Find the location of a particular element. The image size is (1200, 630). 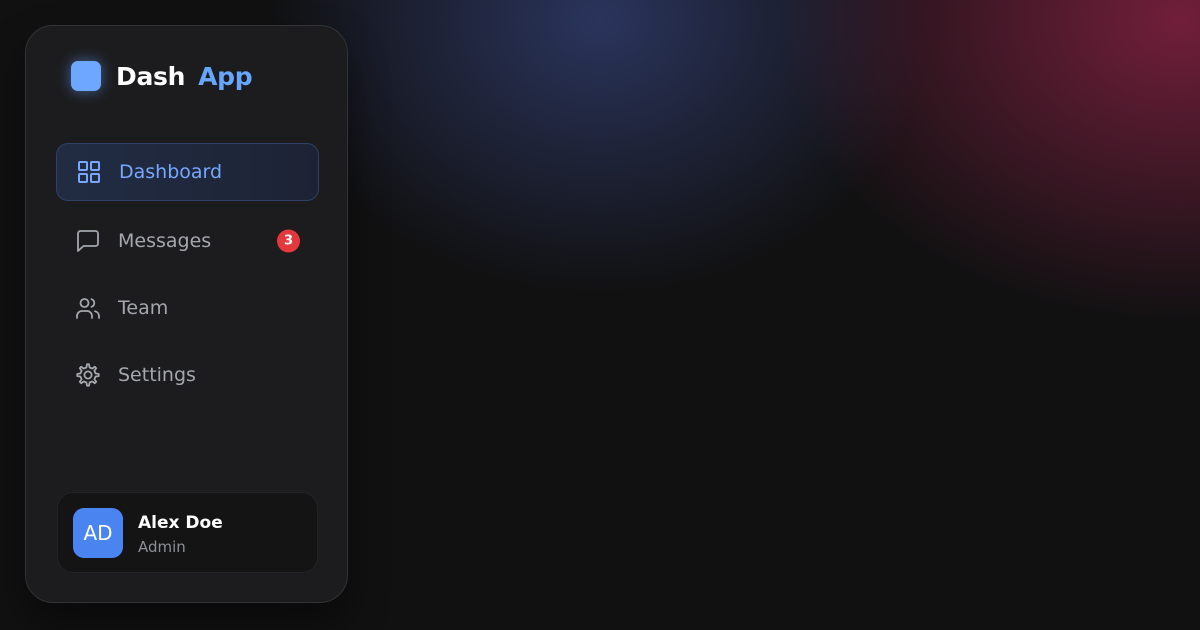

gear-icon is located at coordinates (88, 375).